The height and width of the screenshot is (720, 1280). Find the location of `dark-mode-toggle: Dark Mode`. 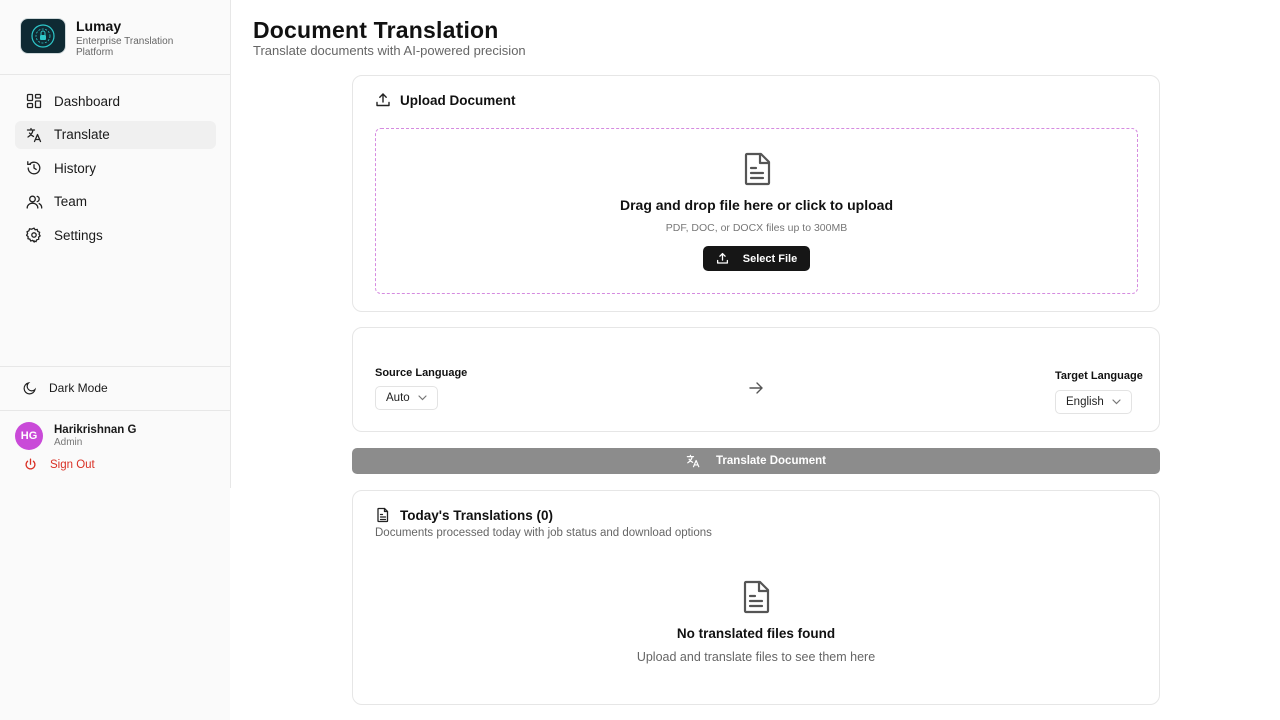

dark-mode-toggle: Dark Mode is located at coordinates (61, 388).